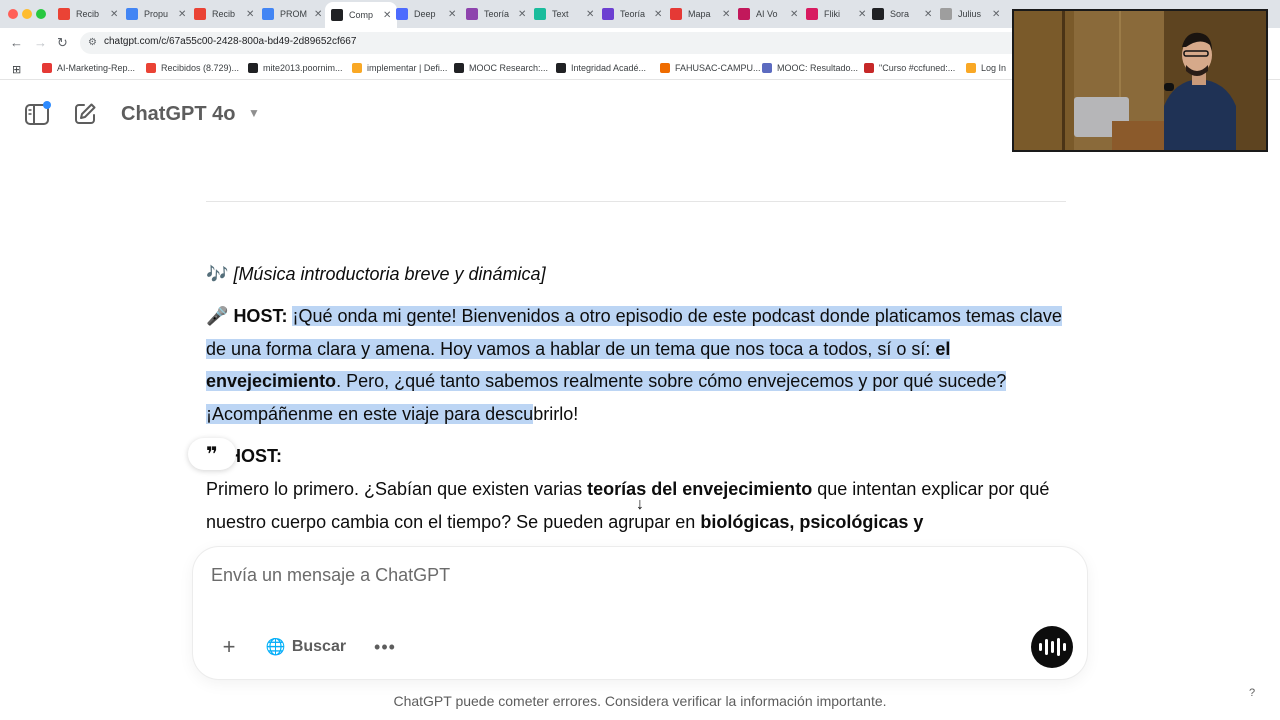 The height and width of the screenshot is (720, 1280). I want to click on apps-grid-icon: ⊞, so click(16, 69).